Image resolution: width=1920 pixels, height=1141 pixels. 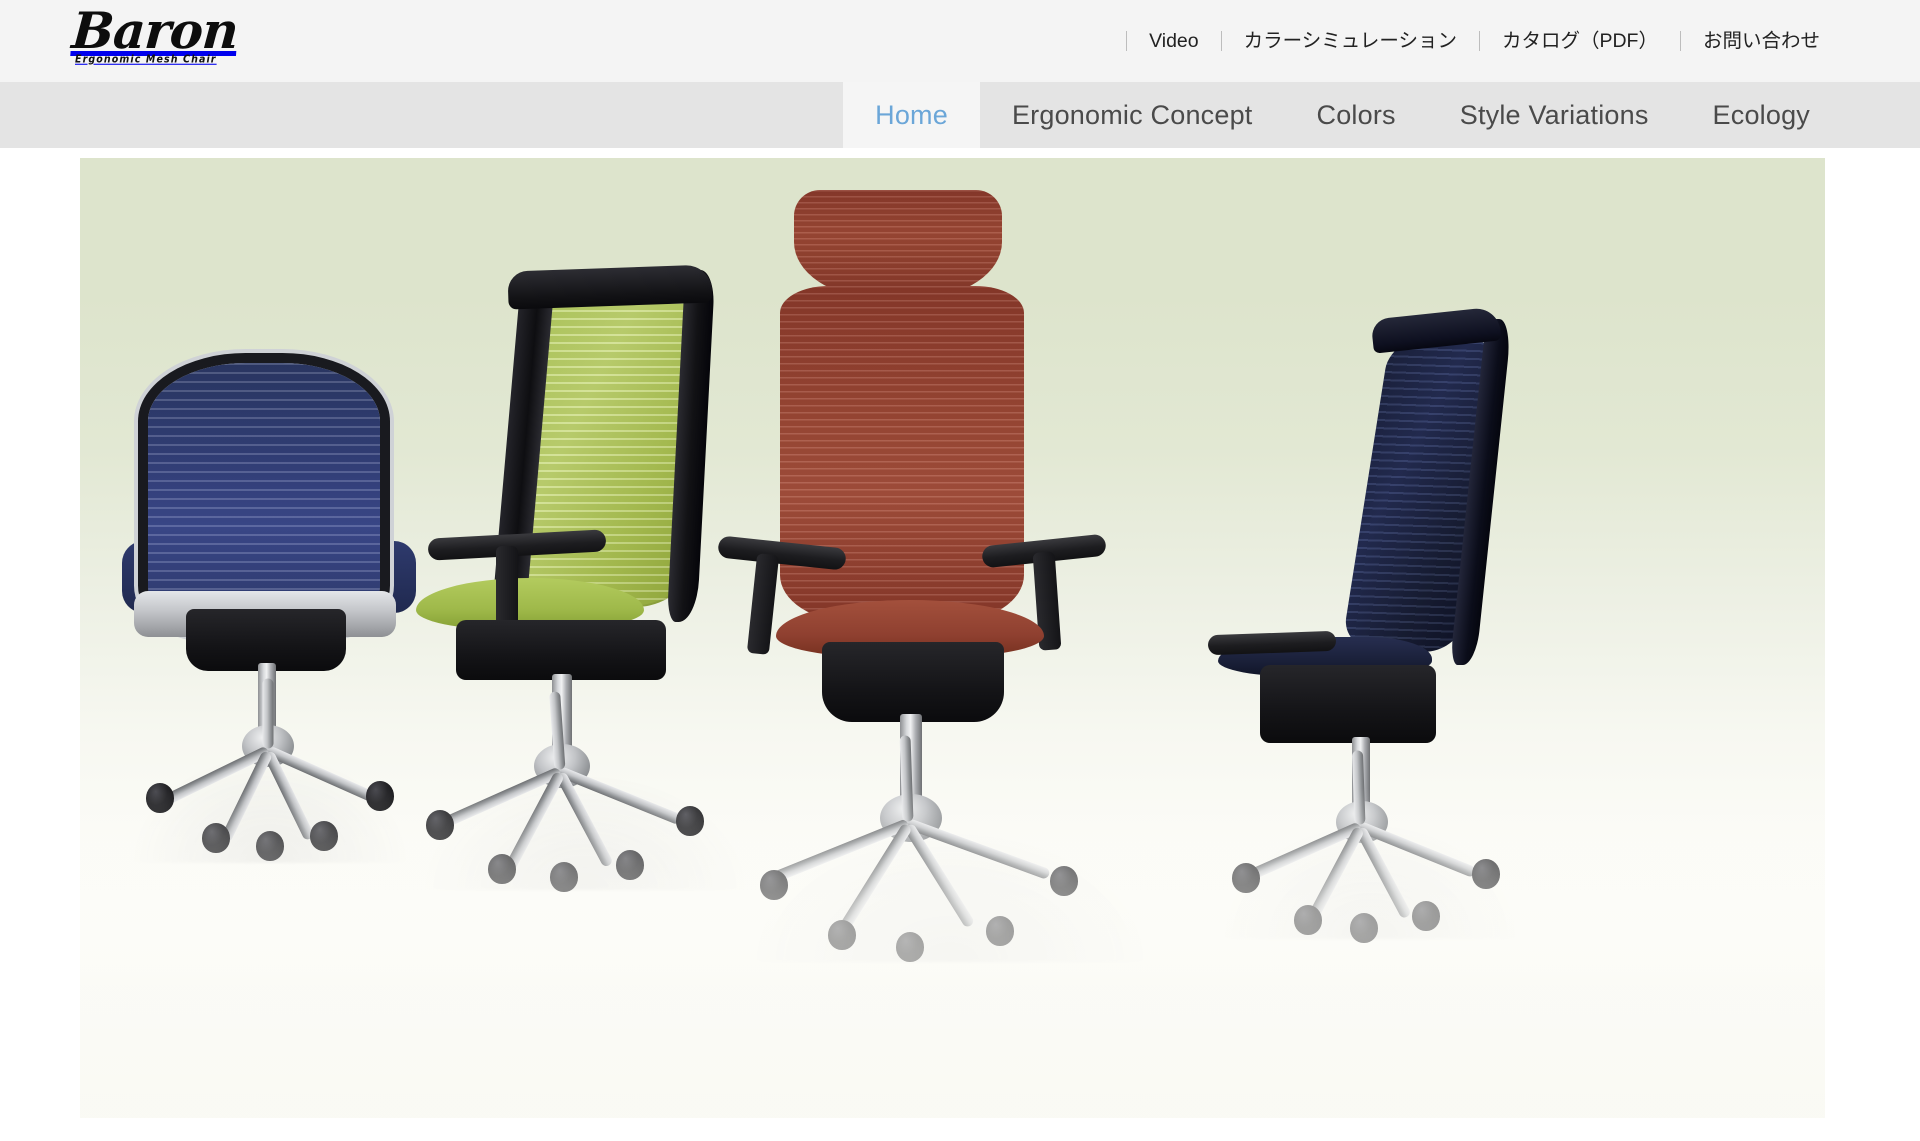 What do you see at coordinates (1580, 41) in the screenshot?
I see `utility-link-catalog-pdf: カタログ（PDF）` at bounding box center [1580, 41].